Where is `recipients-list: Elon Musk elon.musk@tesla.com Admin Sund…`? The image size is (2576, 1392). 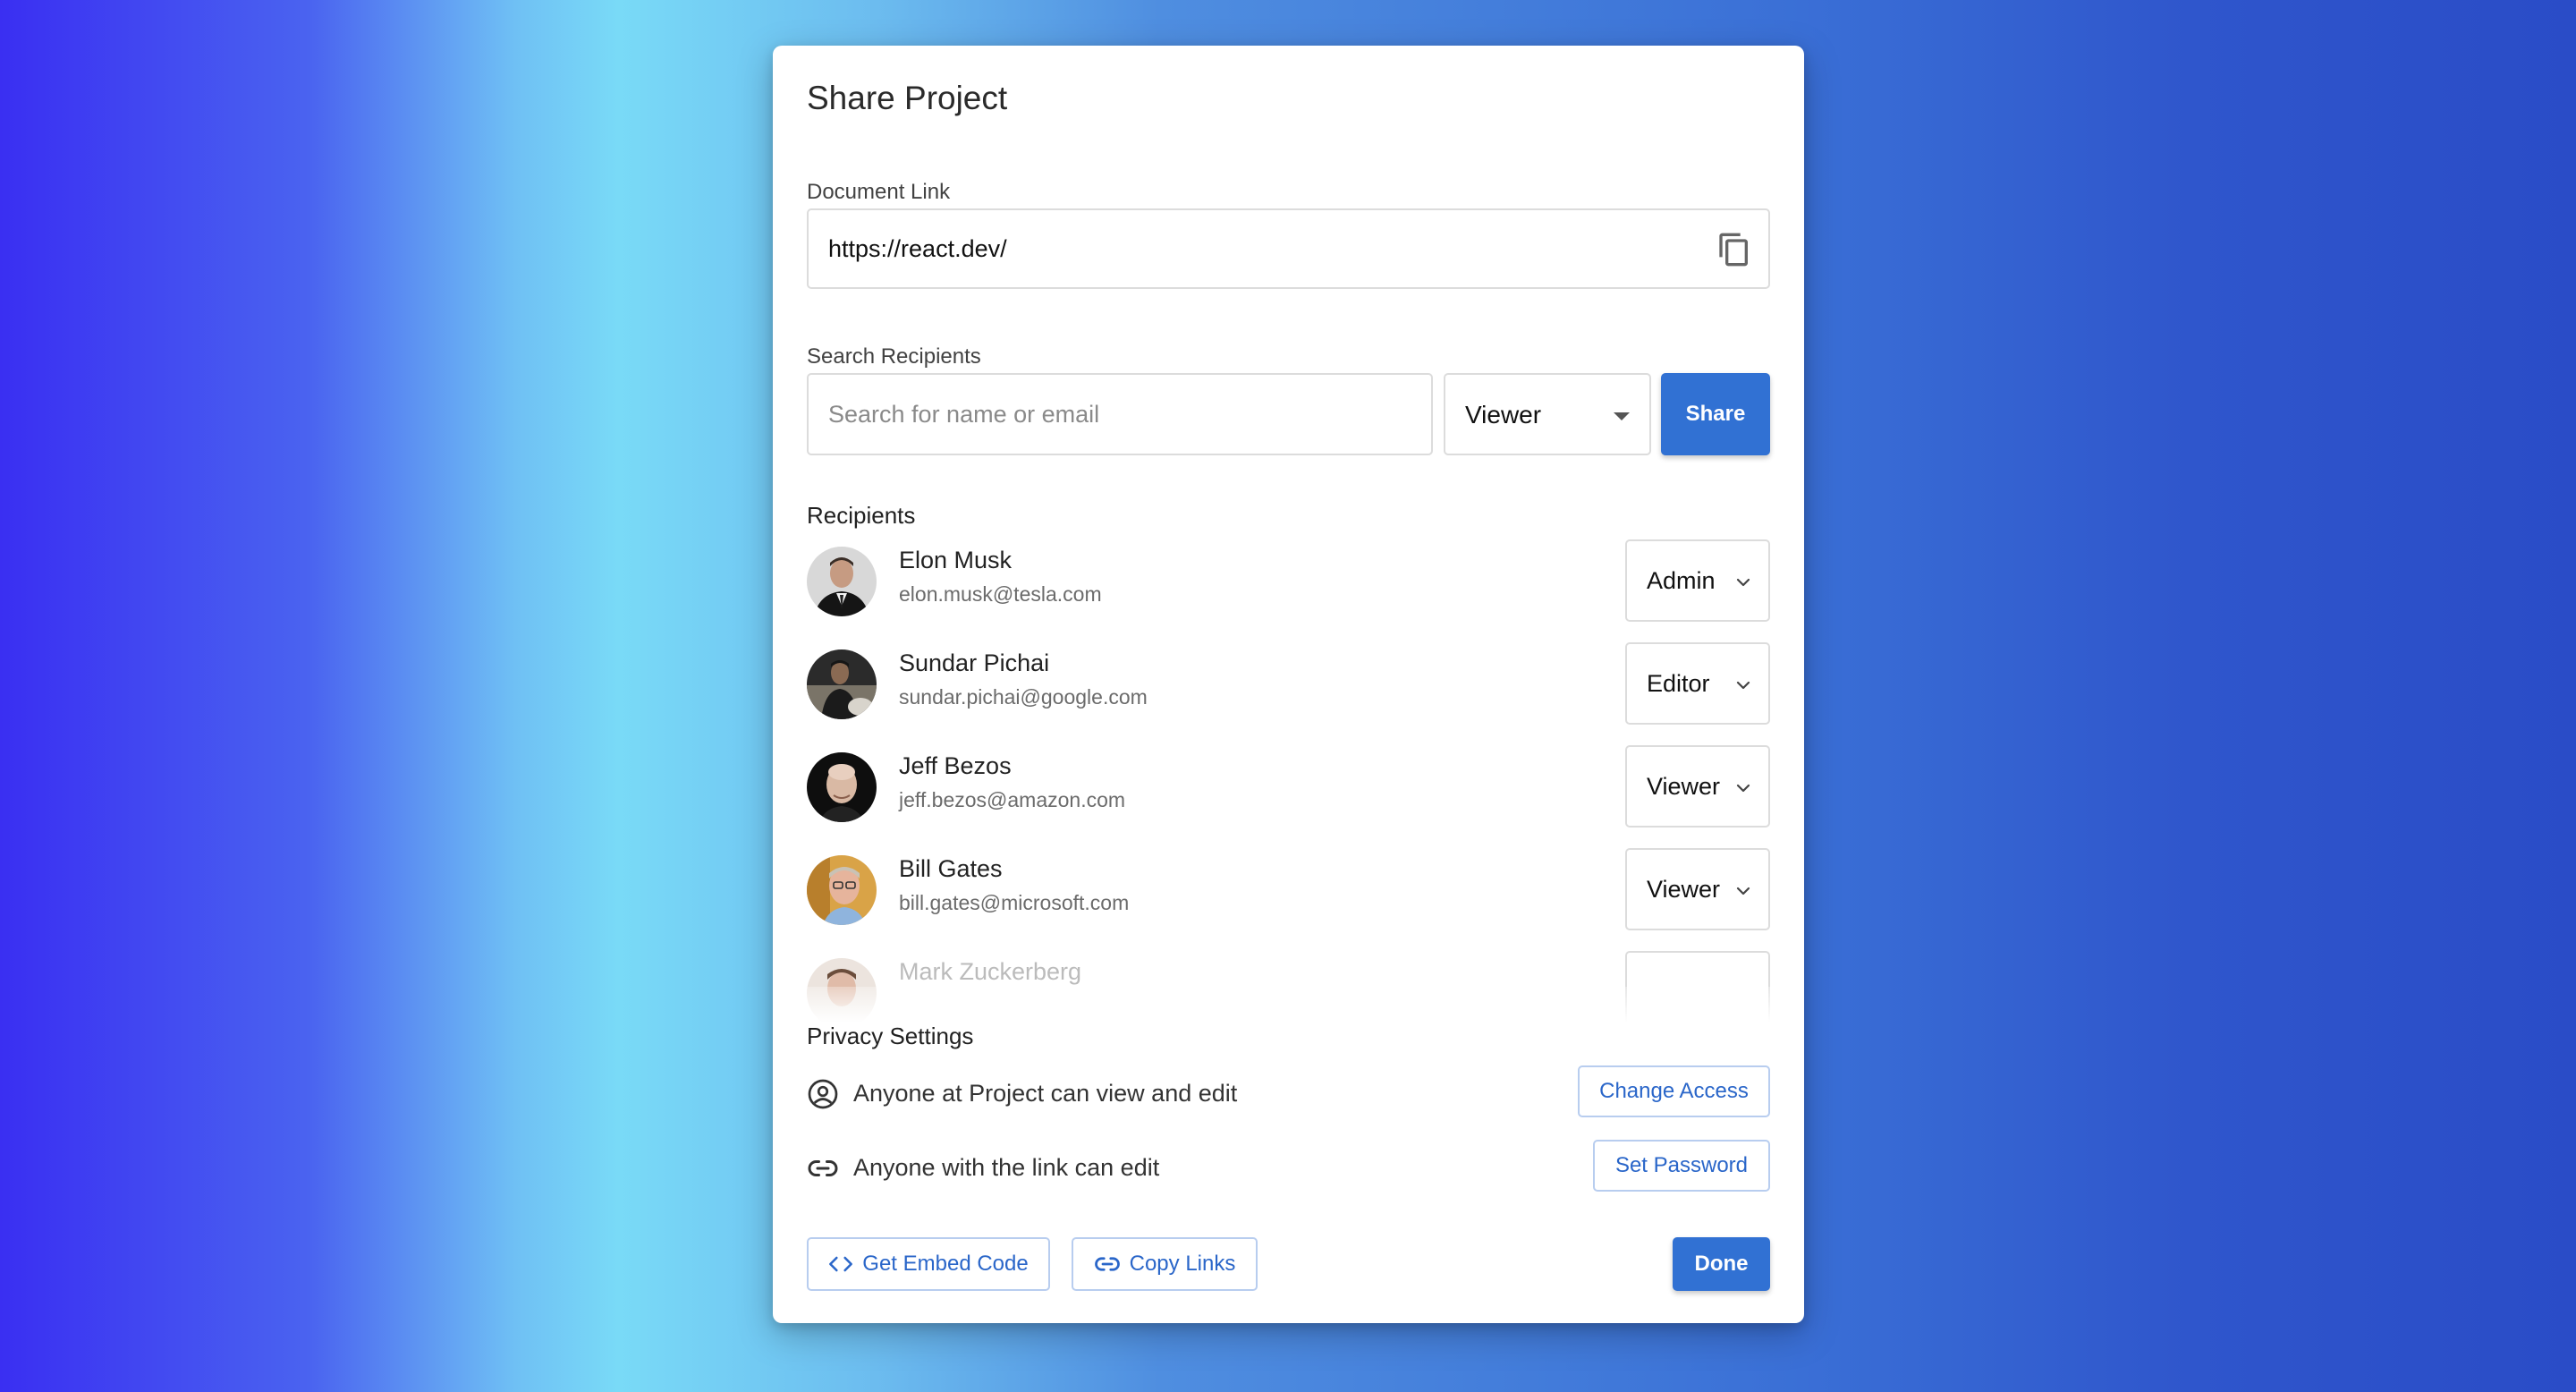 recipients-list: Elon Musk elon.musk@tesla.com Admin Sund… is located at coordinates (1288, 781).